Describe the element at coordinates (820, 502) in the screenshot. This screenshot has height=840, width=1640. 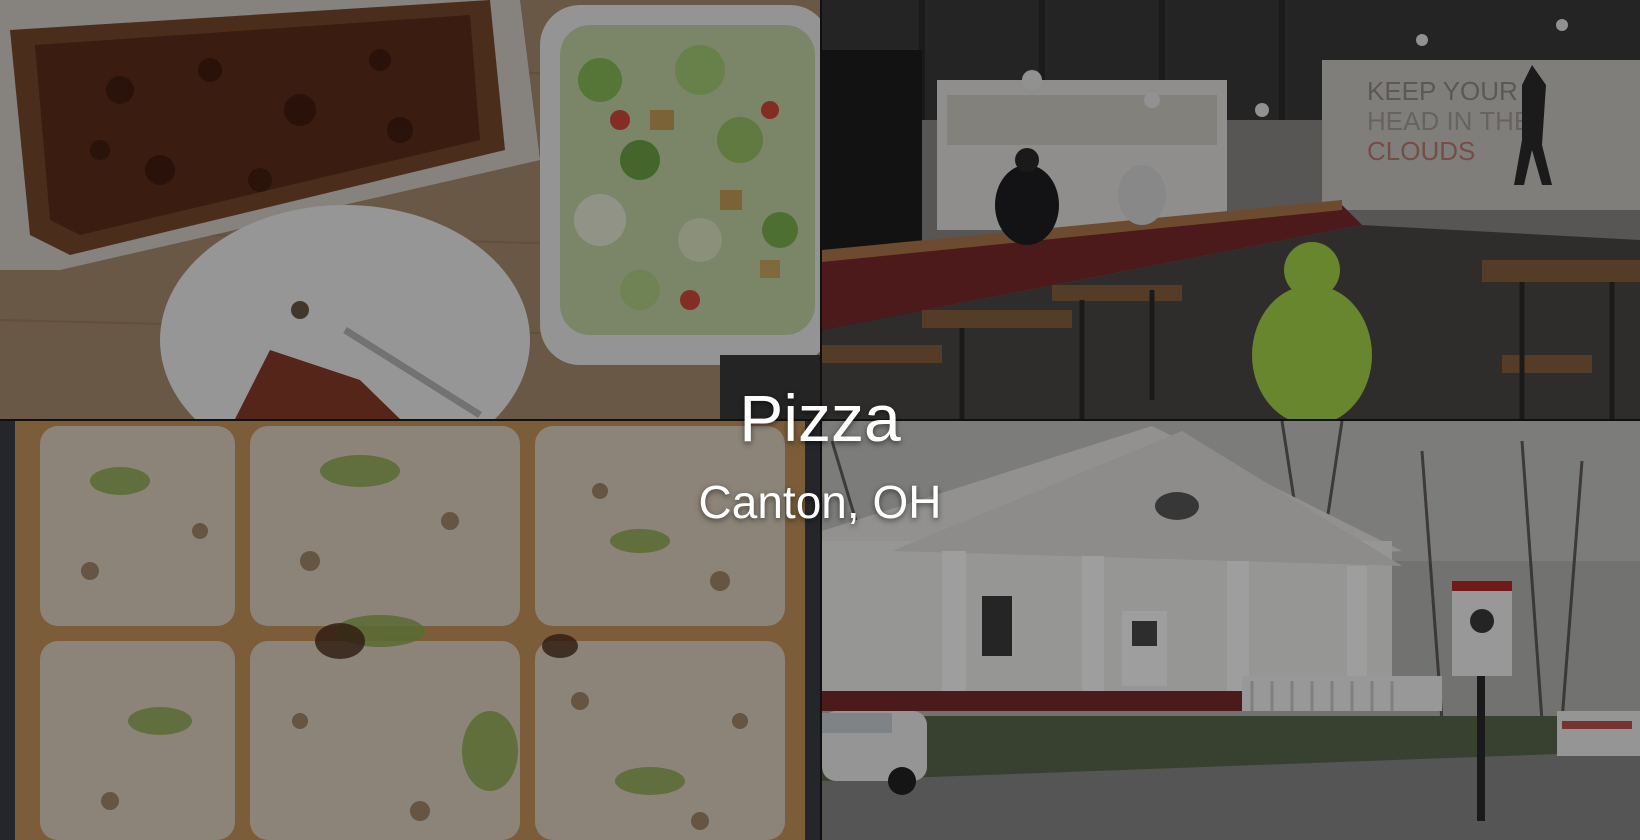
I see `collage-subtitle: Canton, OH` at that location.